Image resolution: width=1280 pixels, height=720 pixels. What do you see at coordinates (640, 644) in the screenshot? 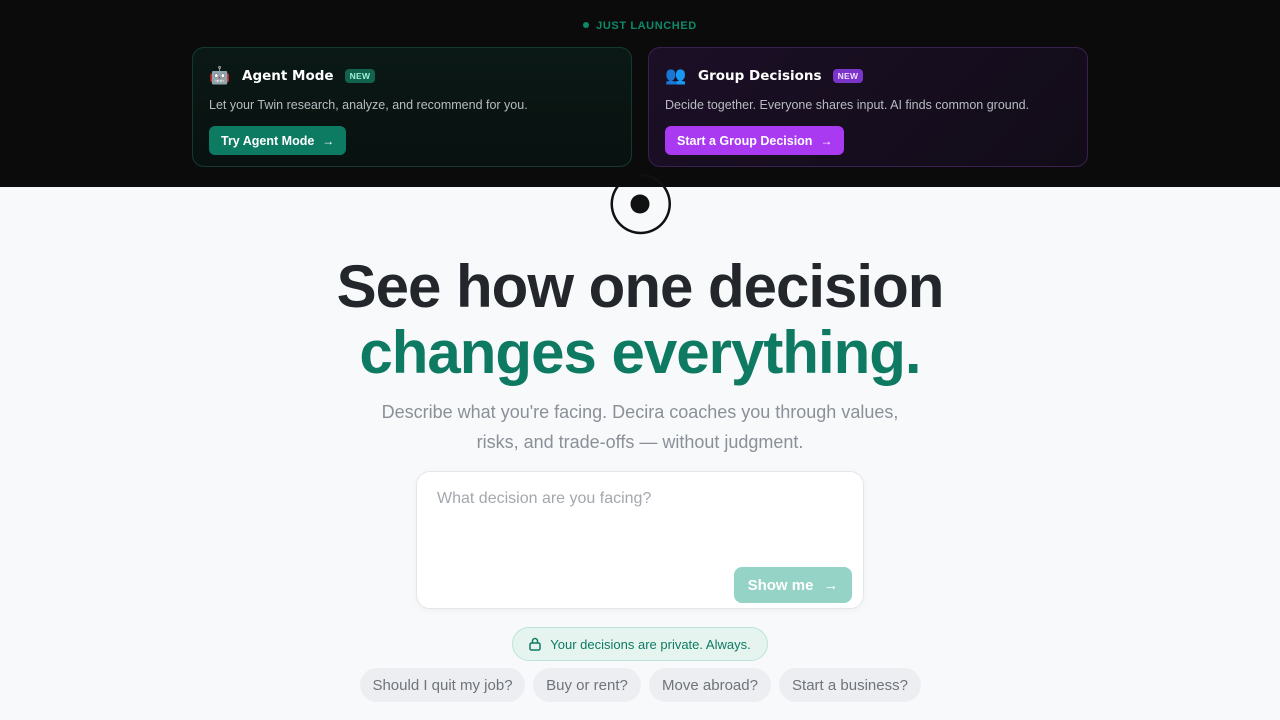
I see `privacy-note: Your decisions are private. Always.` at bounding box center [640, 644].